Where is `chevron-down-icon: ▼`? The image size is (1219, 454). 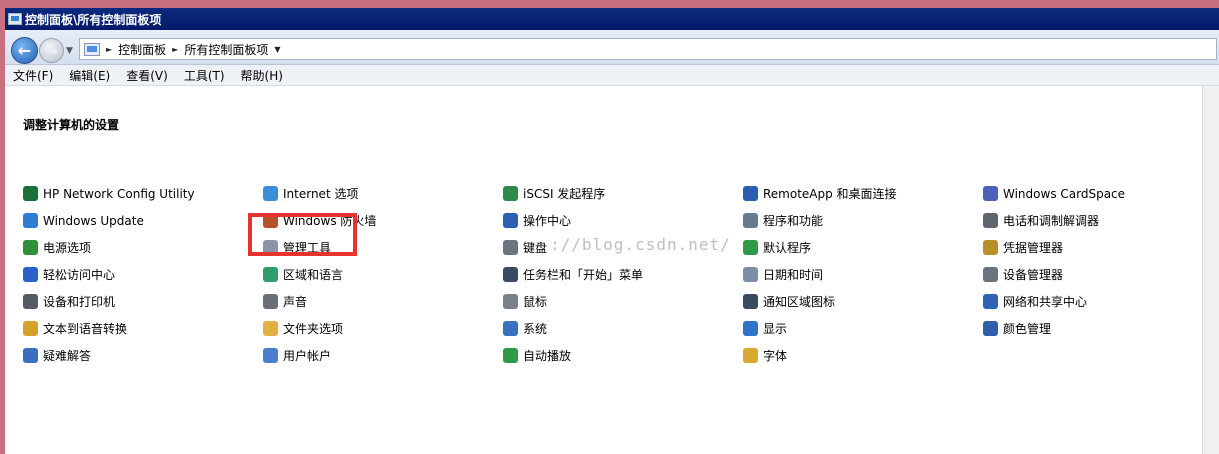 chevron-down-icon: ▼ is located at coordinates (277, 49).